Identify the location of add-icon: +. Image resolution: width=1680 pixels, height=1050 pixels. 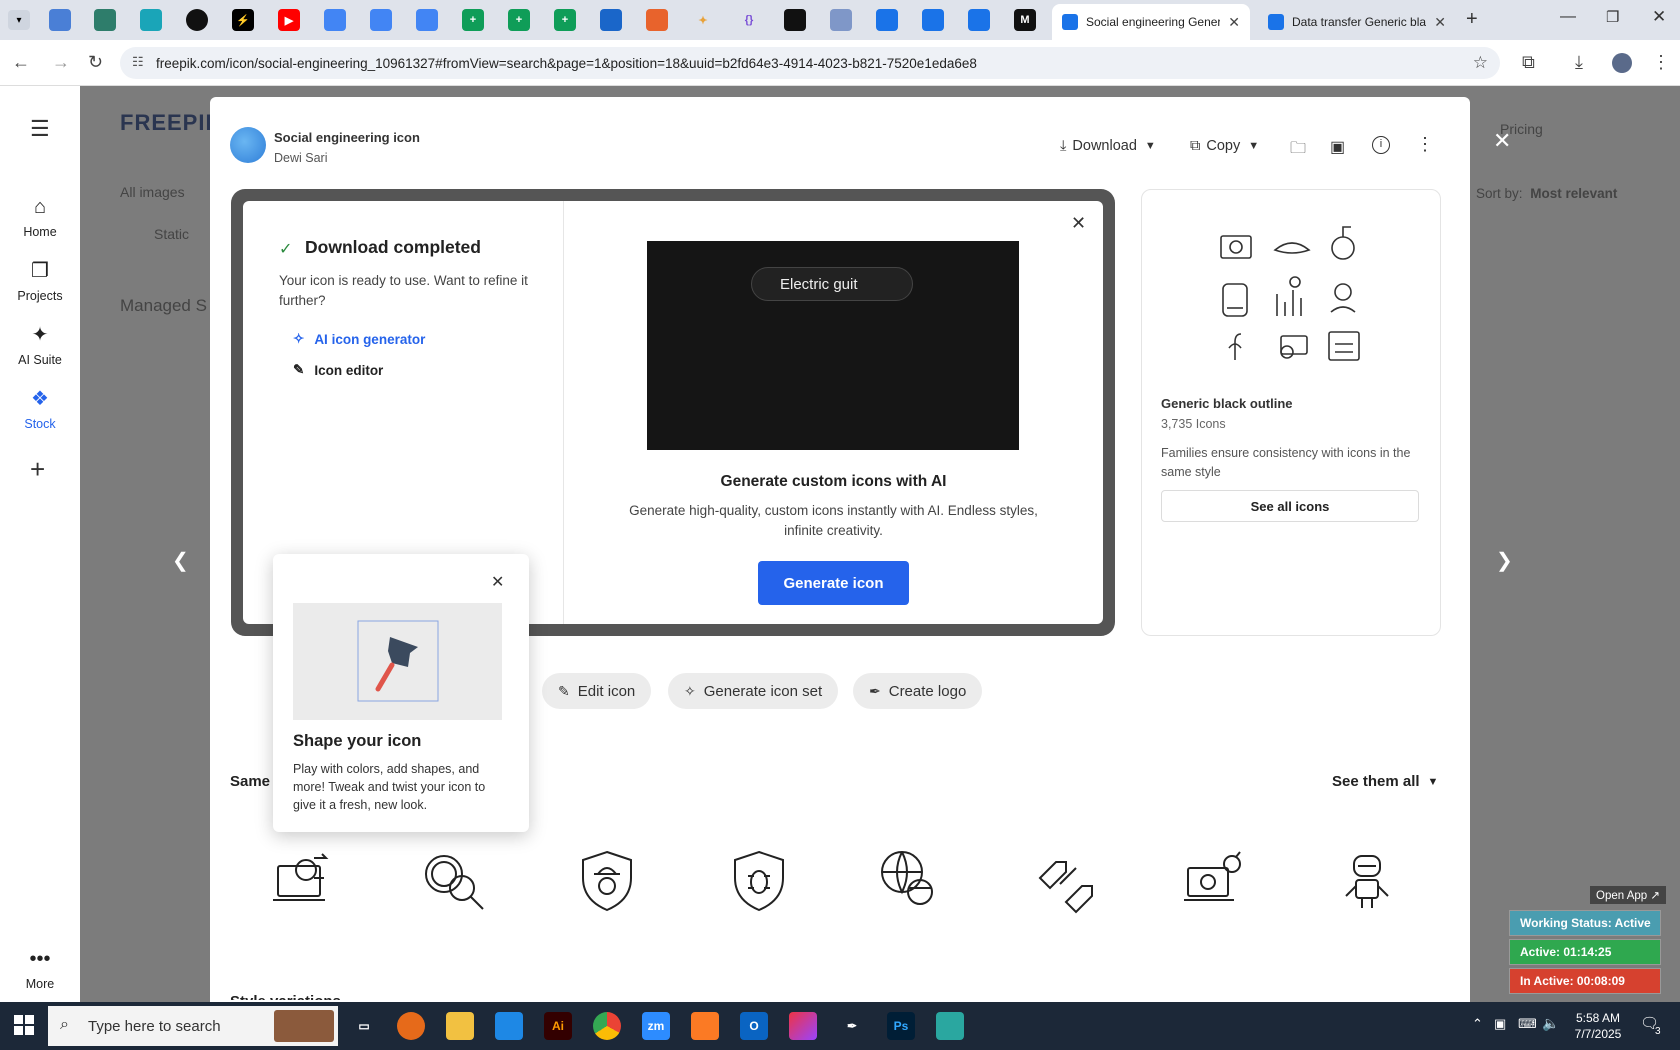
(37, 469).